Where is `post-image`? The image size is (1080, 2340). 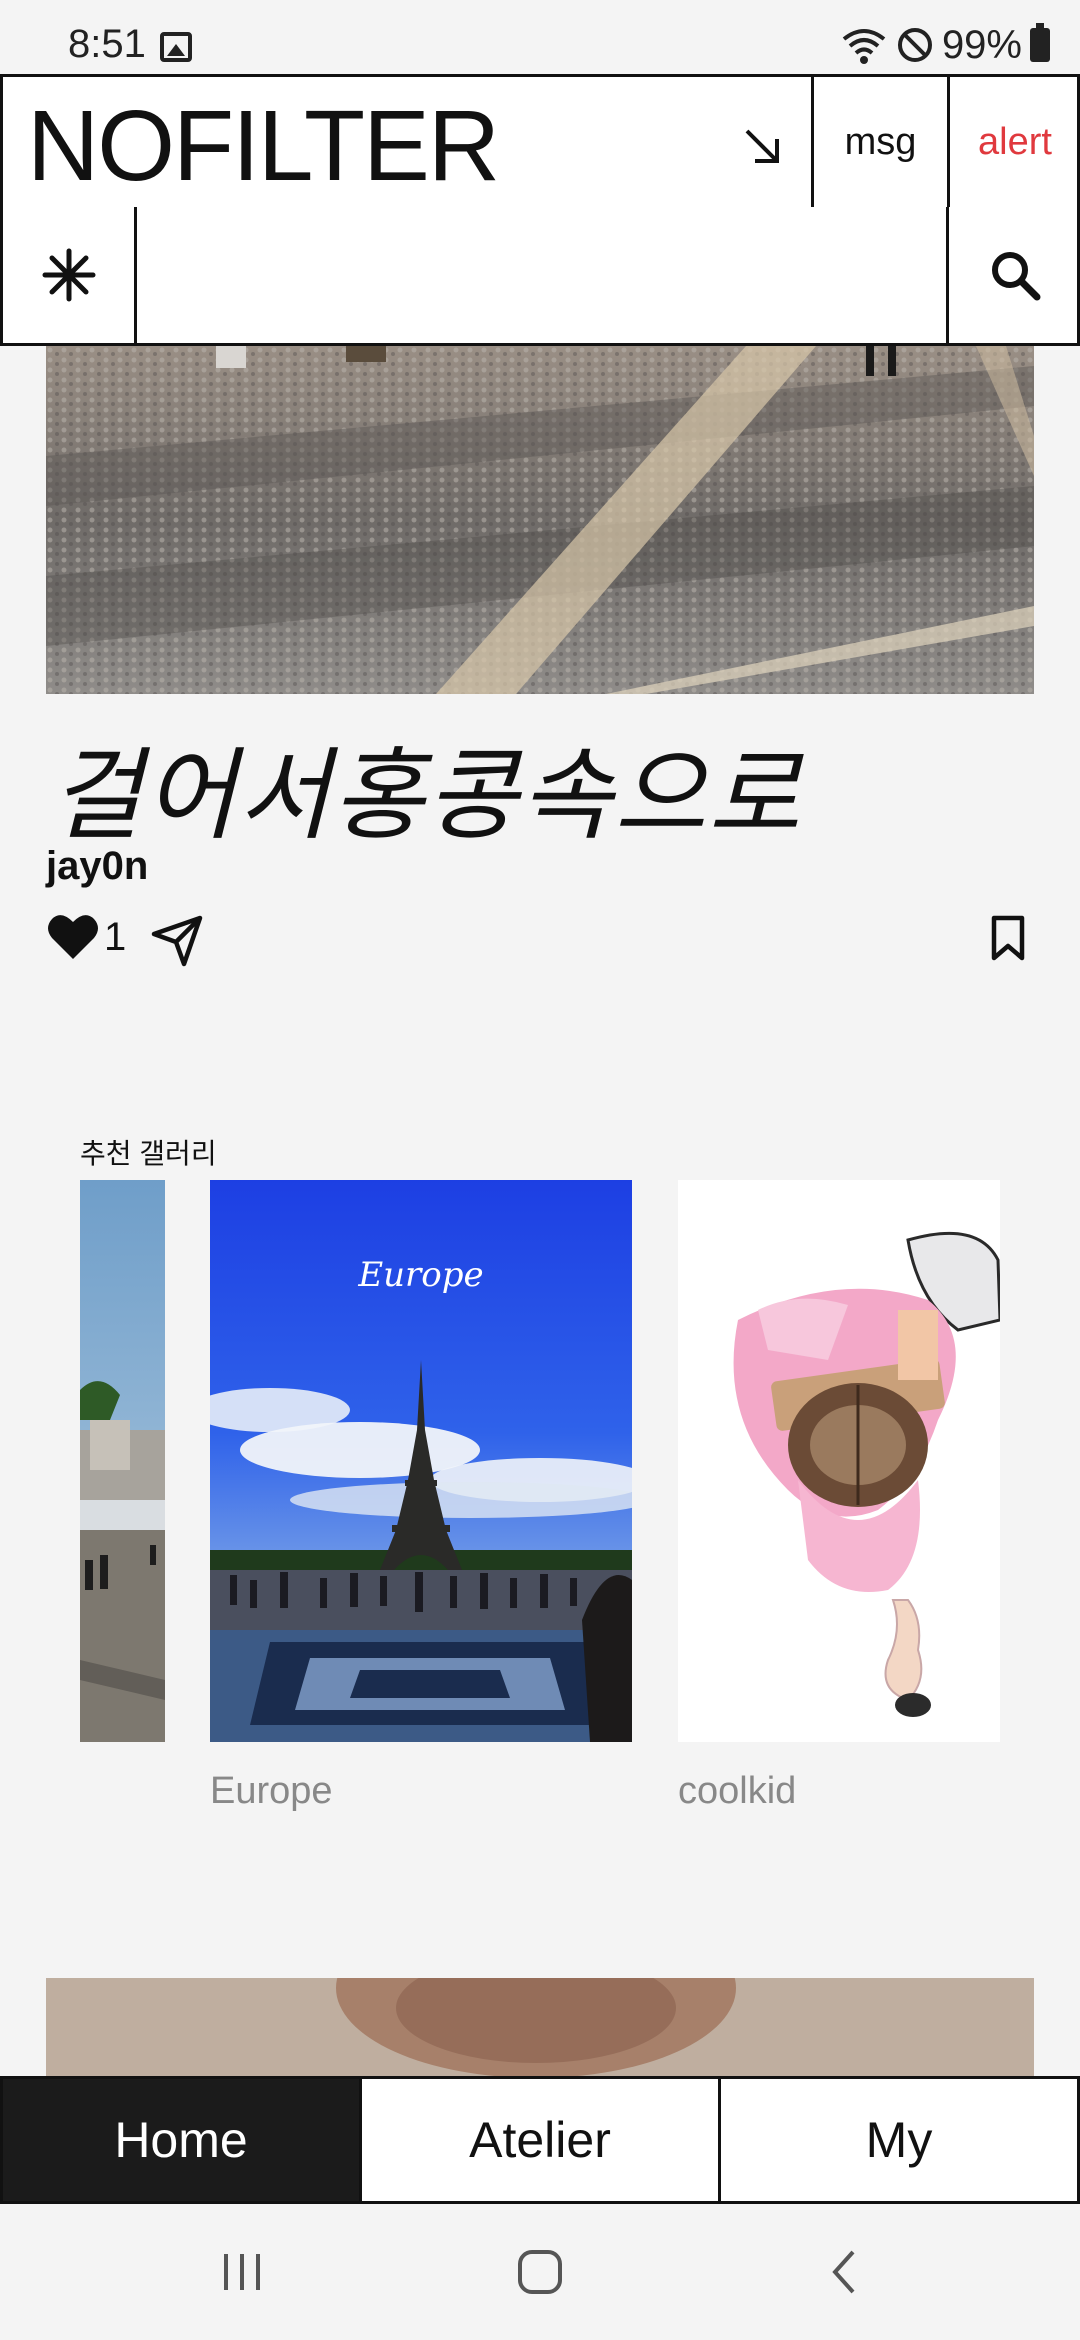
post-image is located at coordinates (540, 520).